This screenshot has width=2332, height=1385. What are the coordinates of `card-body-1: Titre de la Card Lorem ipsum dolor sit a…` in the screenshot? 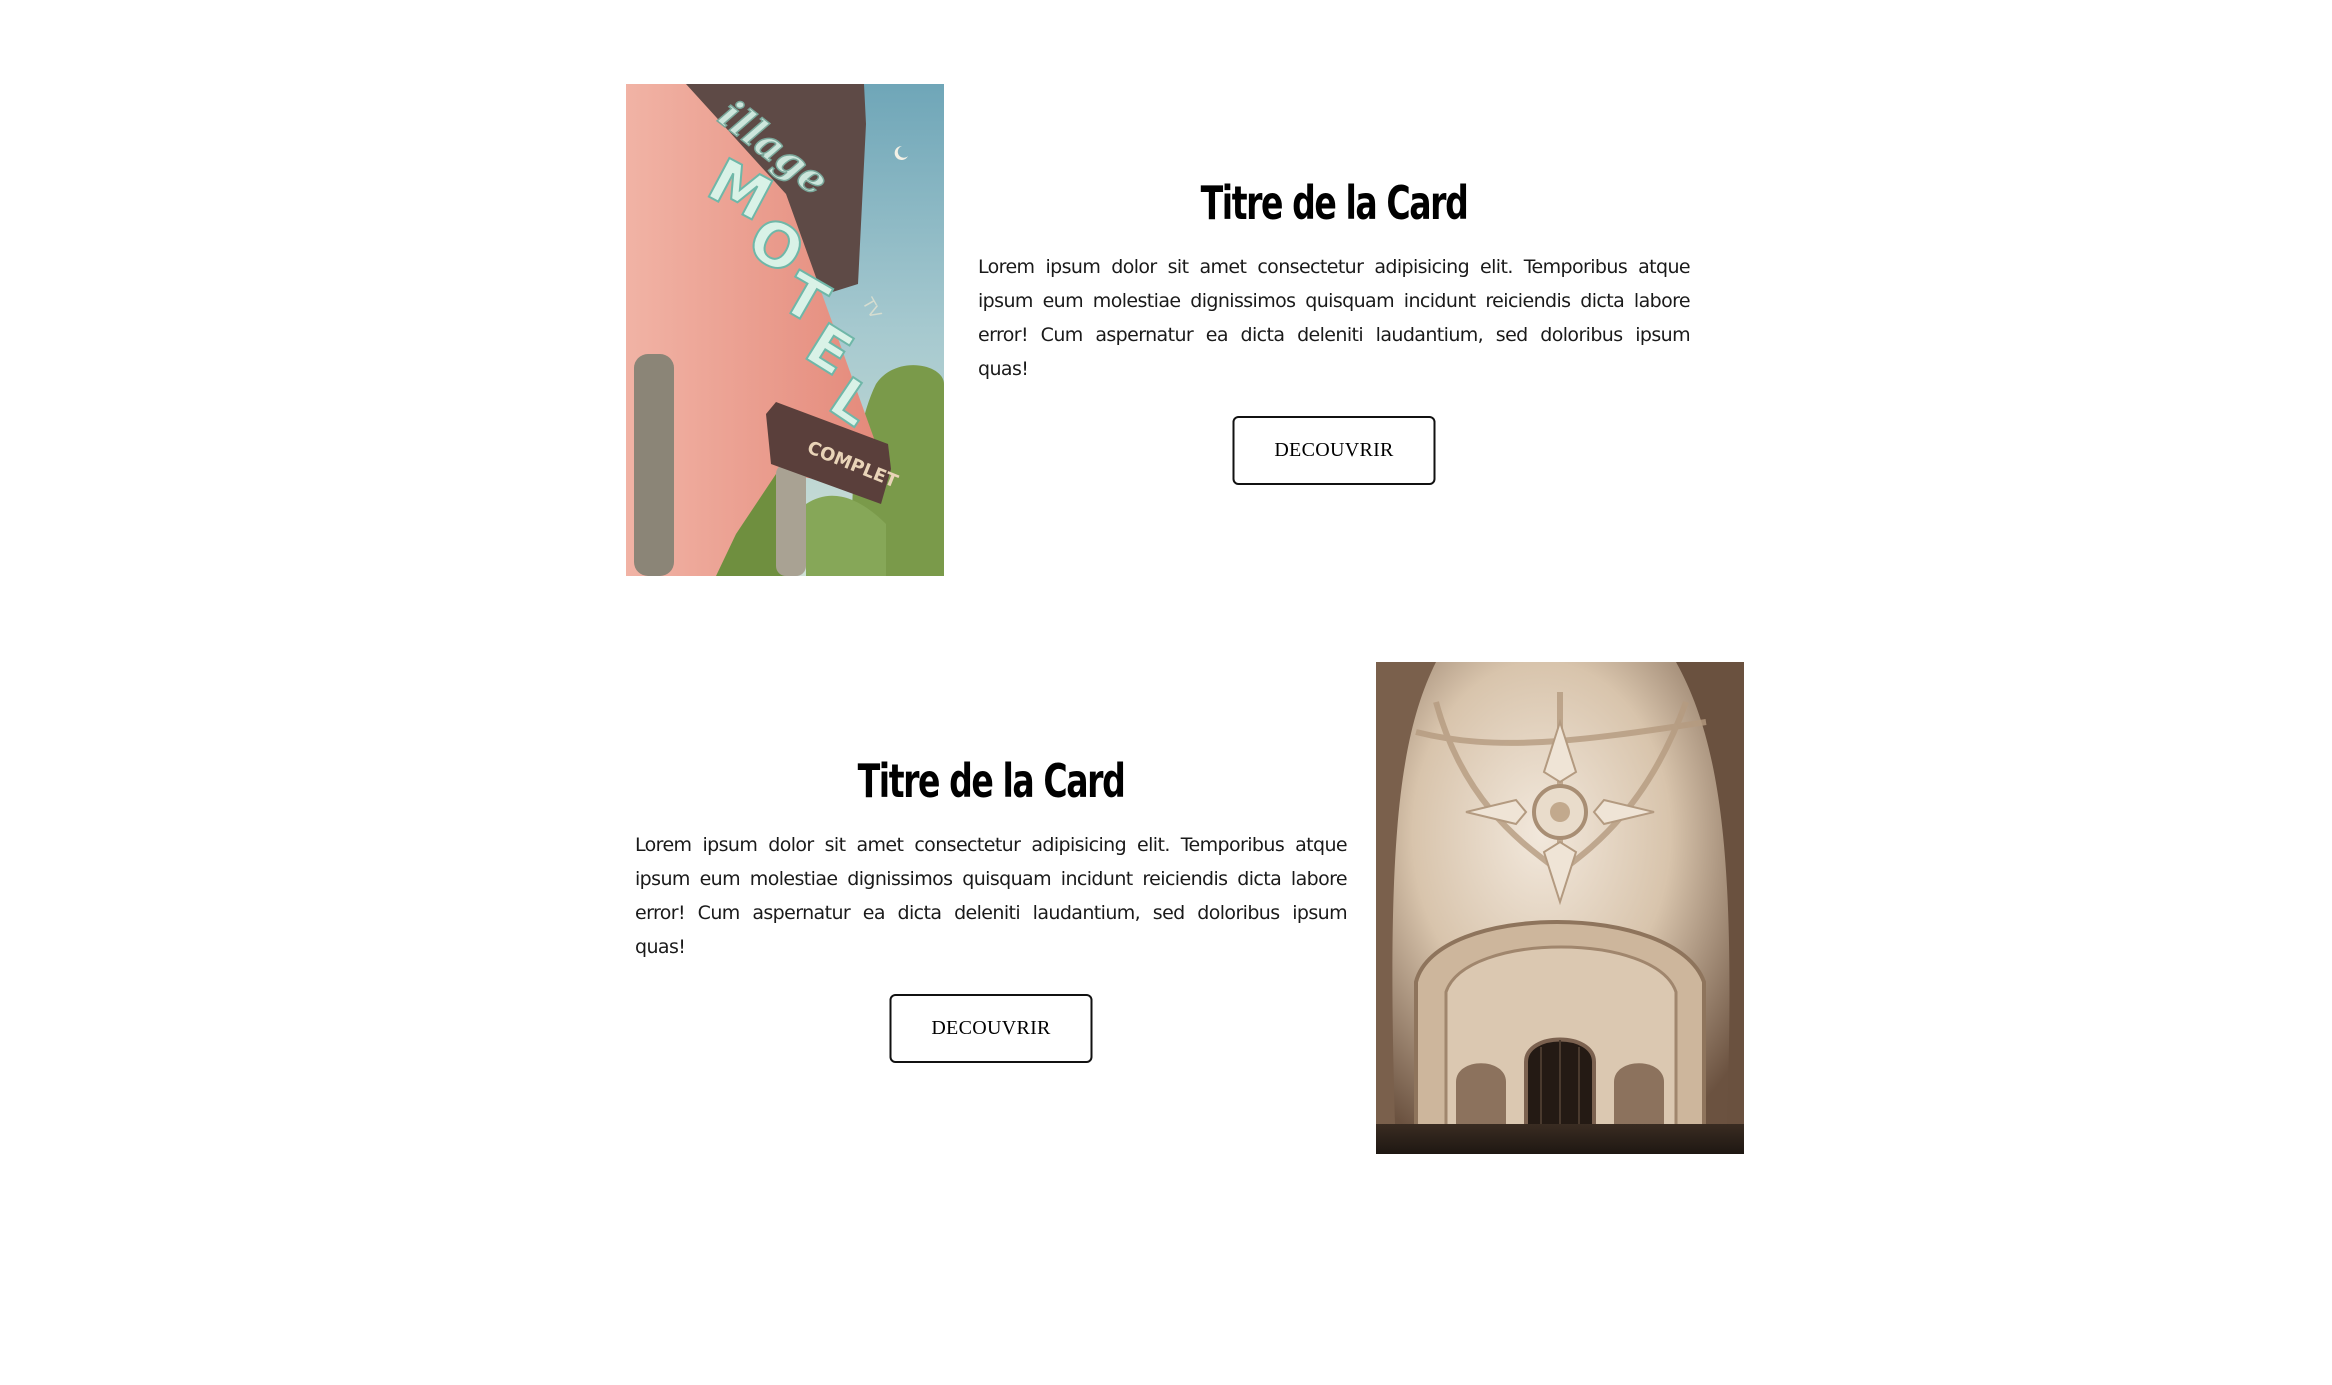 It's located at (1334, 330).